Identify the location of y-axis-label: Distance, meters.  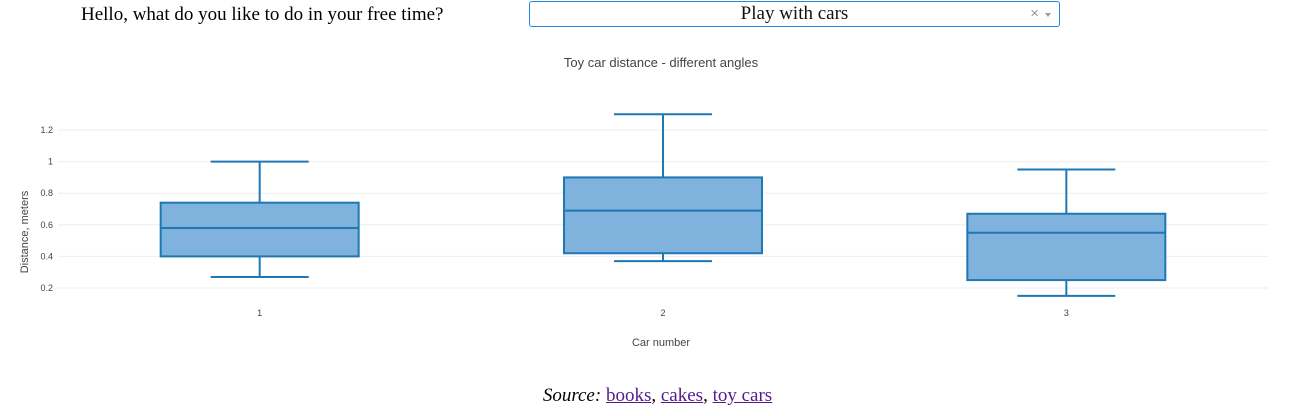
(25, 231).